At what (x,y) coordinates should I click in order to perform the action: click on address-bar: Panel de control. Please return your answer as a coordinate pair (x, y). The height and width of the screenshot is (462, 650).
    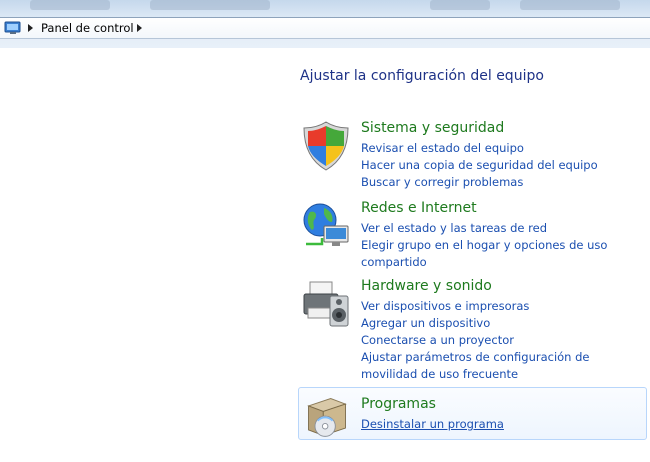
    Looking at the image, I should click on (325, 24).